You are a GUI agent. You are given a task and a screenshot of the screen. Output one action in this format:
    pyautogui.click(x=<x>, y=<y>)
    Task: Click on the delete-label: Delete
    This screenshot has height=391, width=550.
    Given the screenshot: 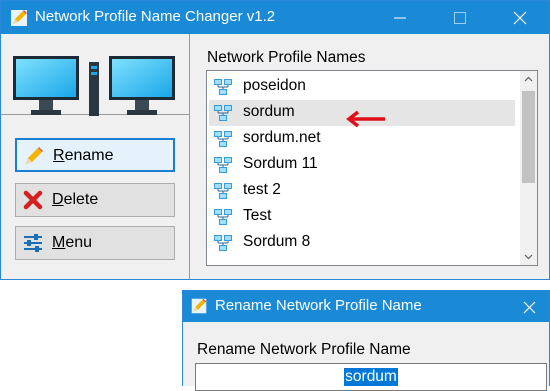 What is the action you would take?
    pyautogui.click(x=75, y=199)
    